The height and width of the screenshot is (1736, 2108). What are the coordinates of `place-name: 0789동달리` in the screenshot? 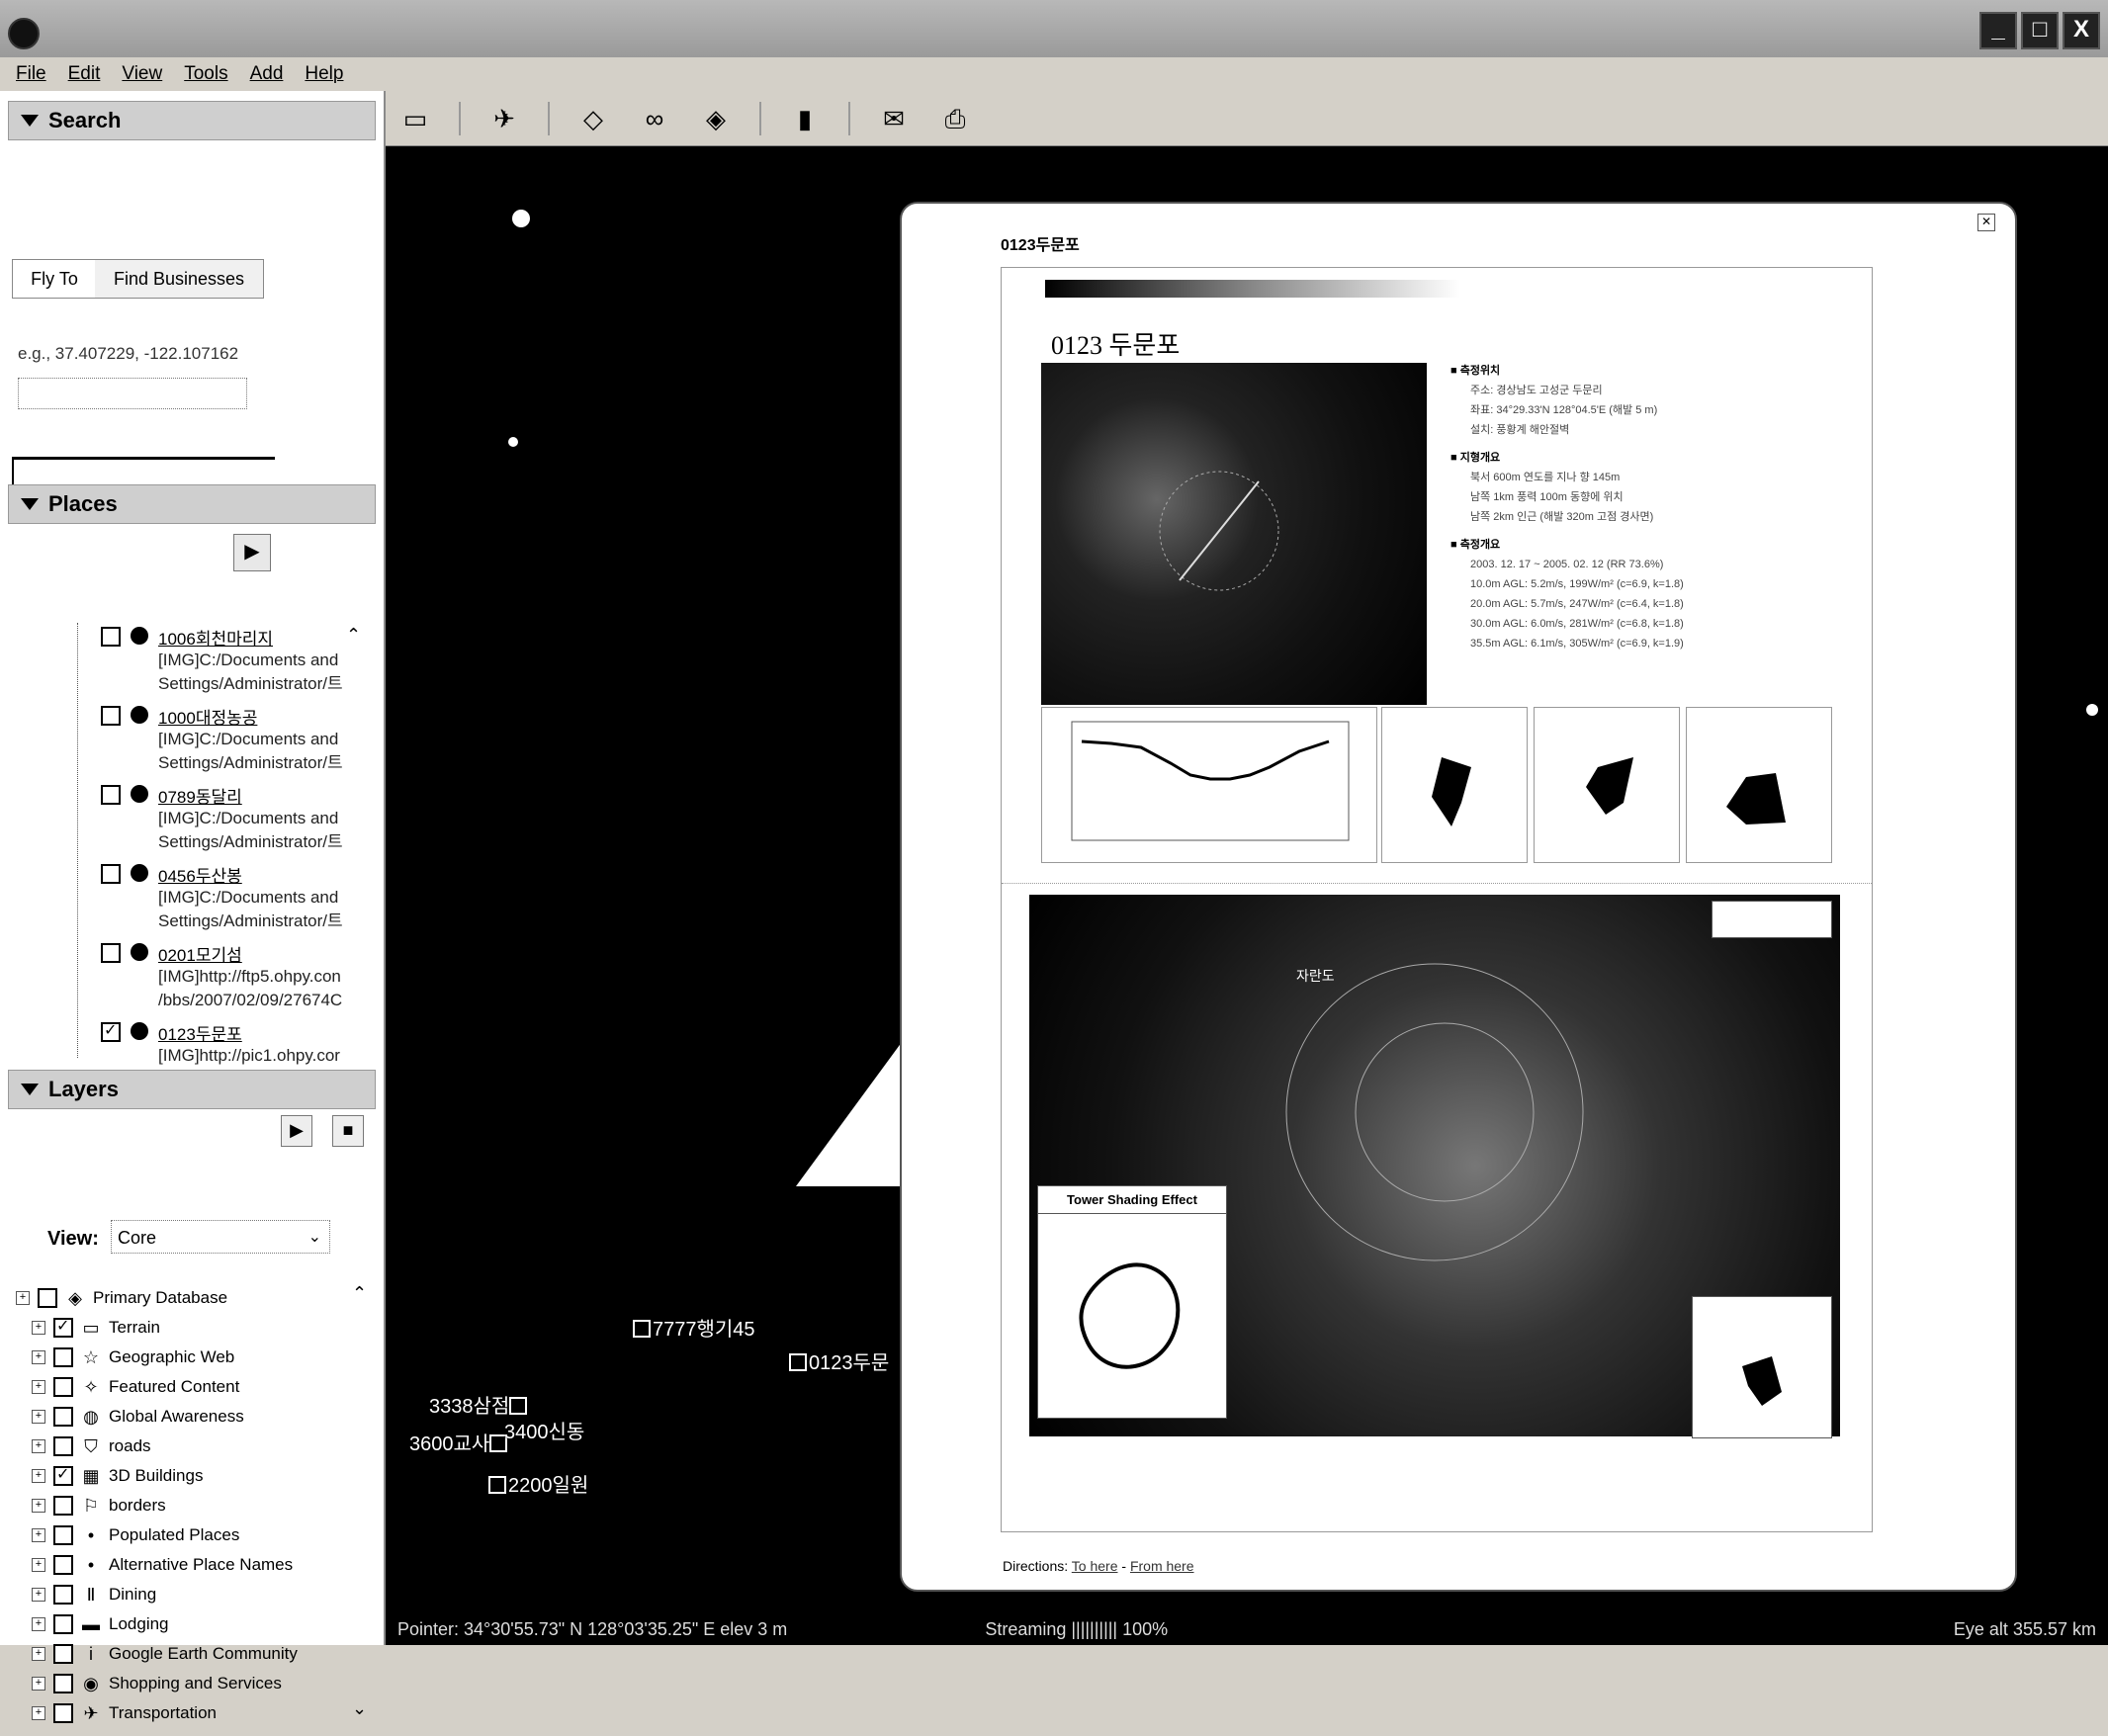 It's located at (200, 795).